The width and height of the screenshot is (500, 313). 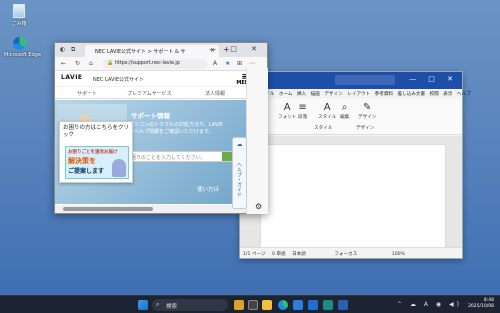 What do you see at coordinates (63, 63) in the screenshot?
I see `back-icon: ←` at bounding box center [63, 63].